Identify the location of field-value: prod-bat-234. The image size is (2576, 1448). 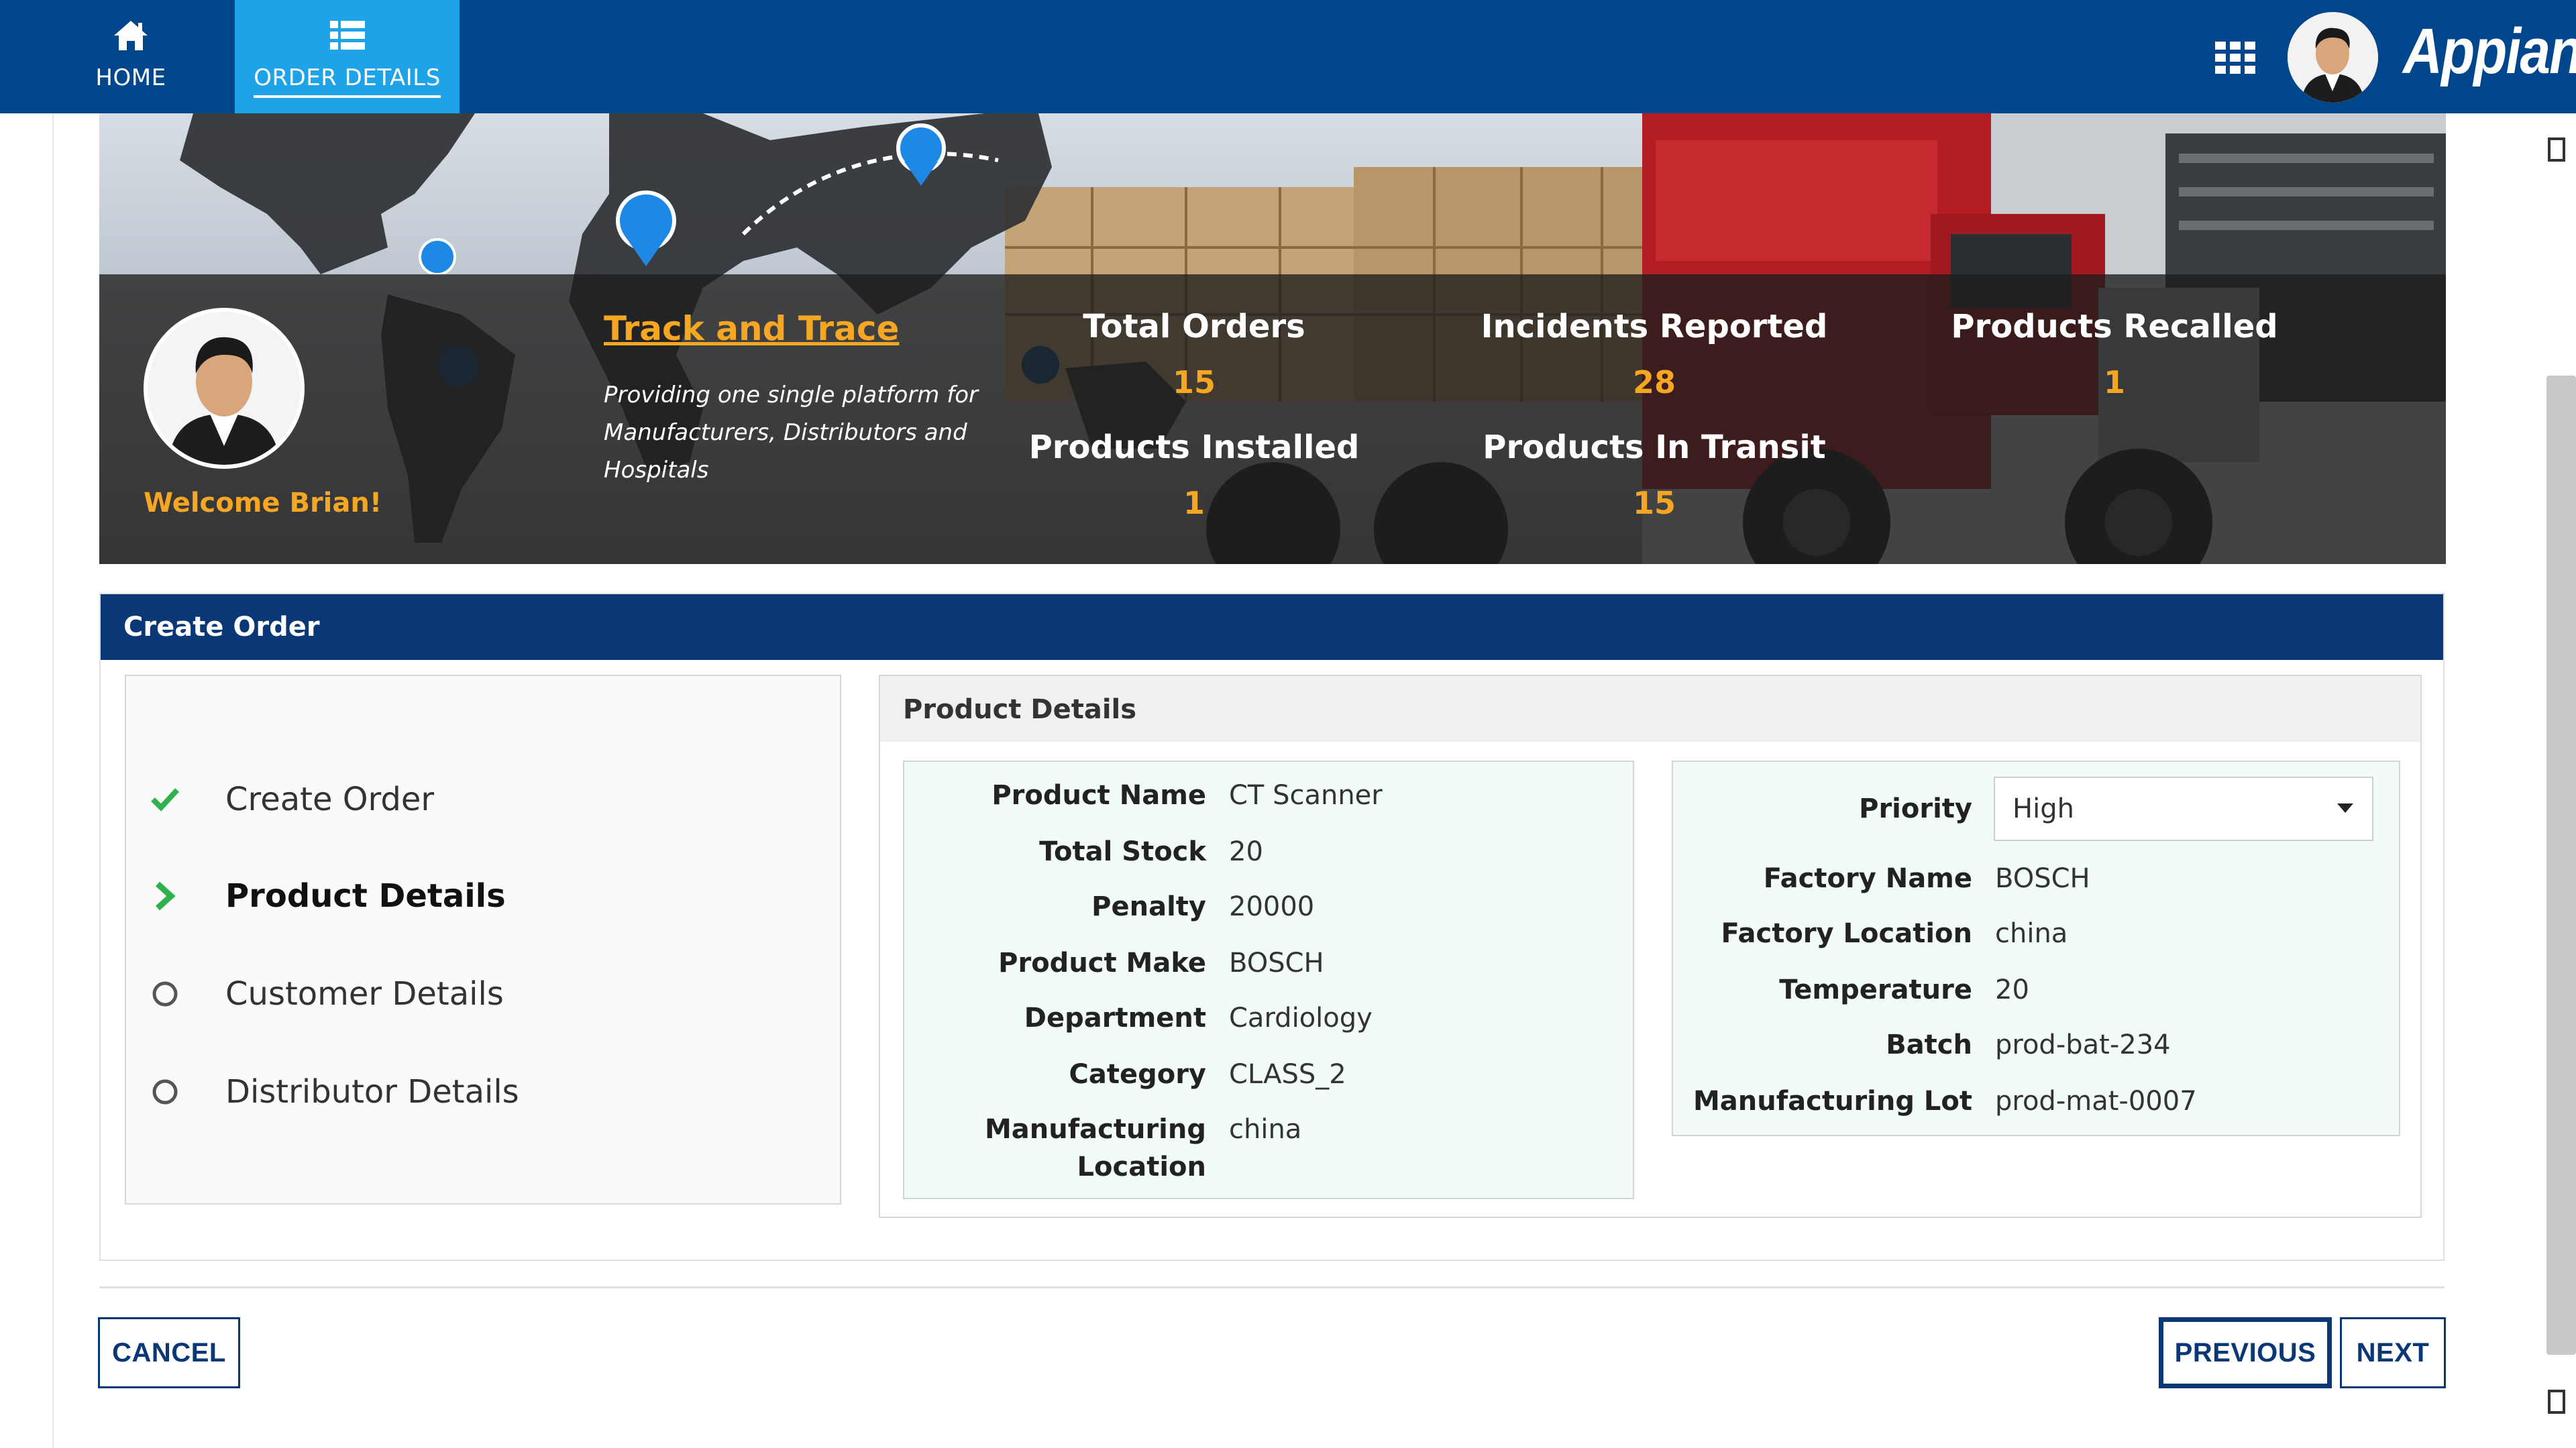
(2083, 1044).